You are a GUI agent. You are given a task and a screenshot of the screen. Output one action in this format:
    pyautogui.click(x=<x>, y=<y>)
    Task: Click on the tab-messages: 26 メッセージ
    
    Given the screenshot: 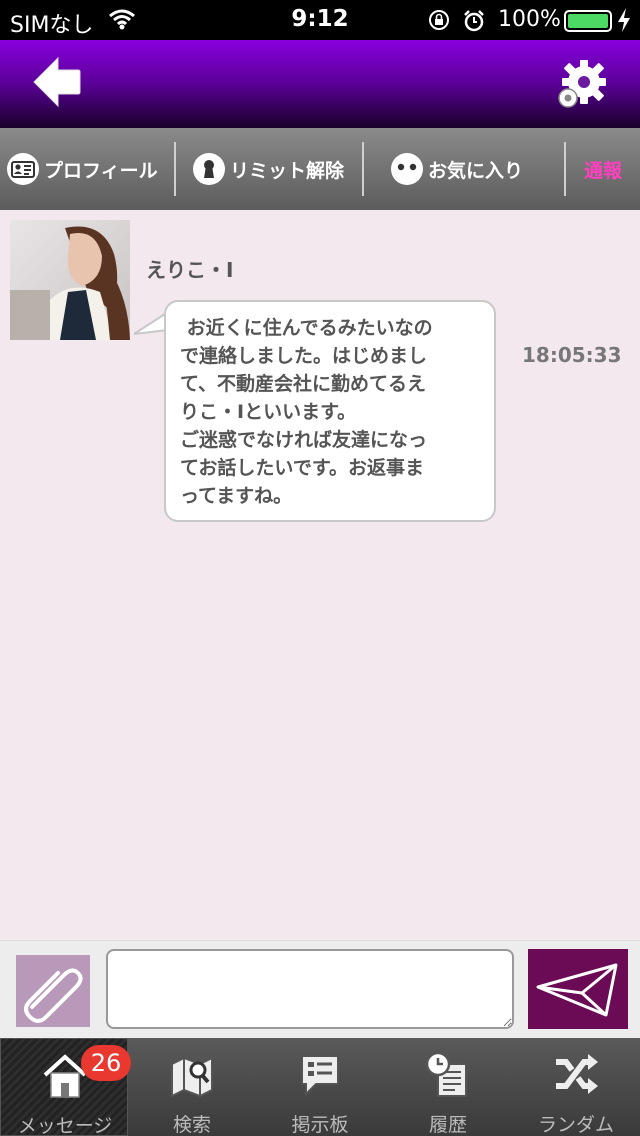 What is the action you would take?
    pyautogui.click(x=65, y=1087)
    